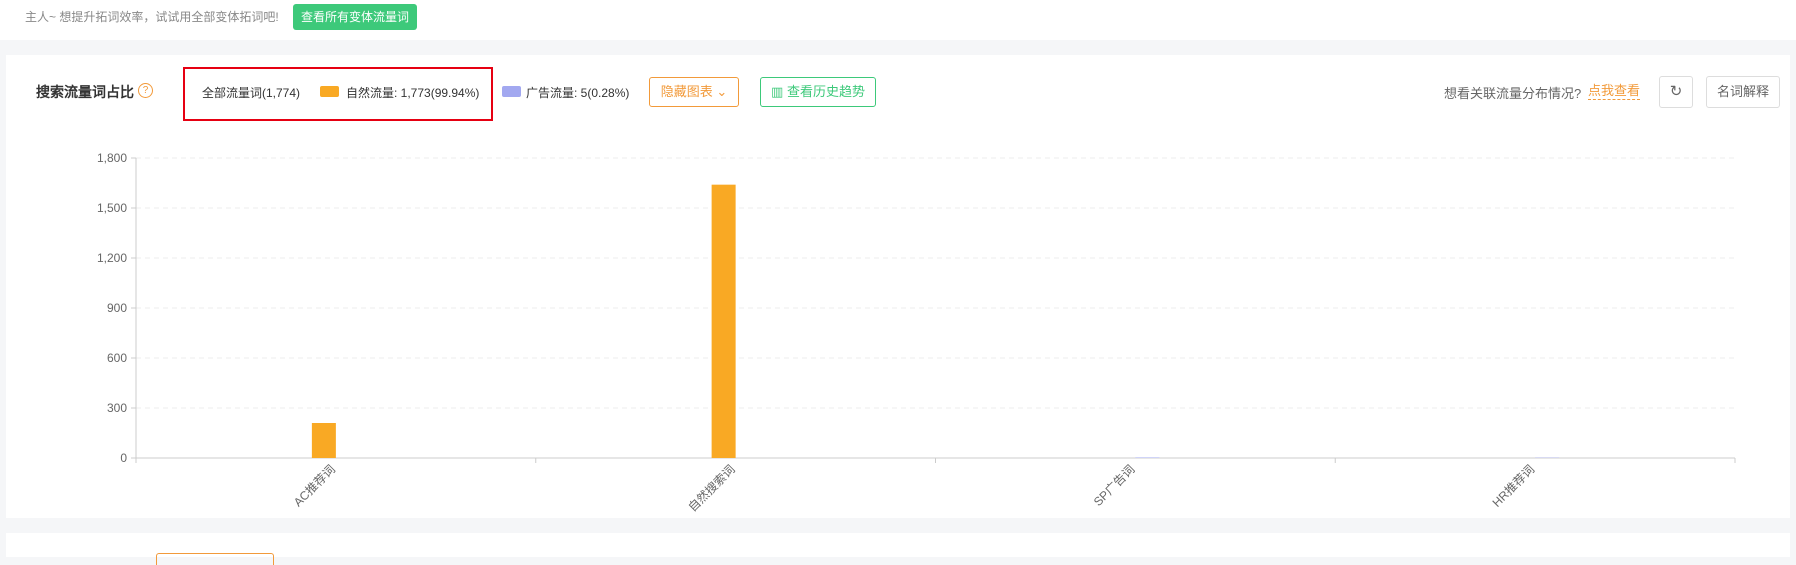 The width and height of the screenshot is (1796, 565). Describe the element at coordinates (112, 158) in the screenshot. I see `y-tick-label: 1,800` at that location.